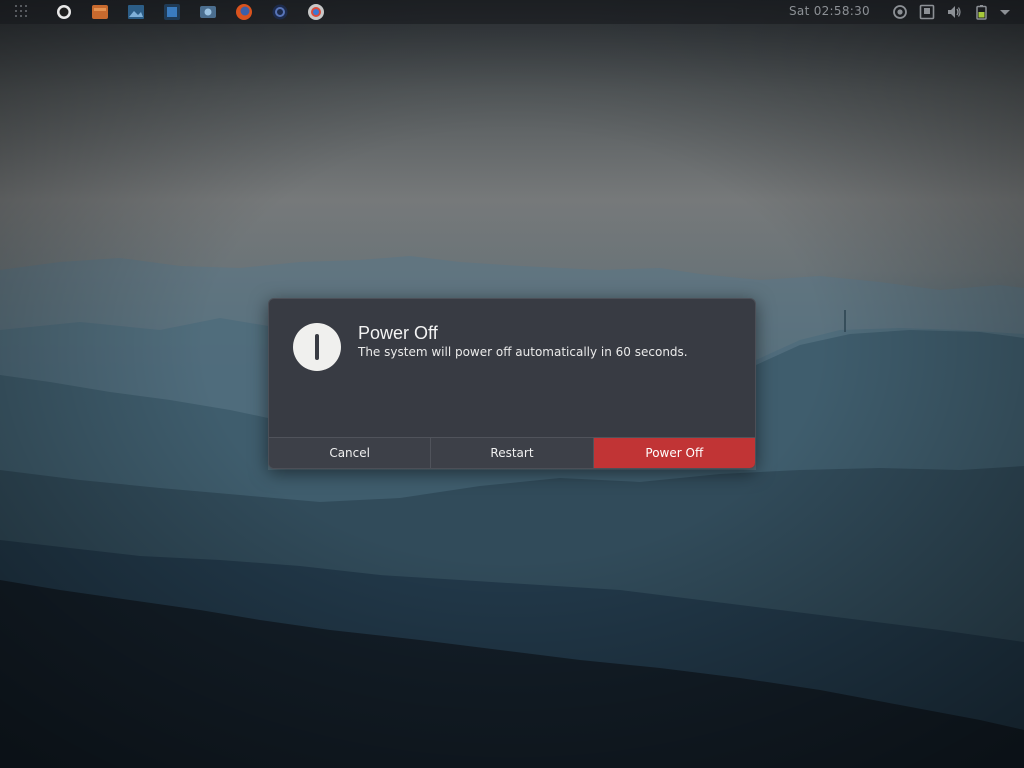  Describe the element at coordinates (398, 333) in the screenshot. I see `dialog-title: Power Off` at that location.